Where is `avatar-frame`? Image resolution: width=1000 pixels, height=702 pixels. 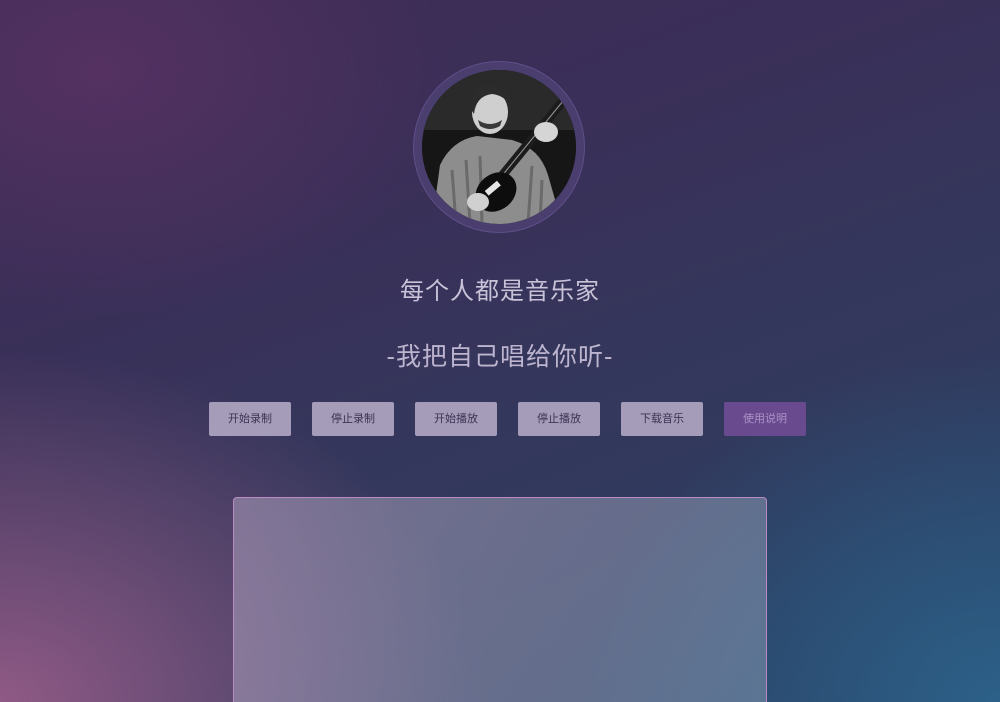 avatar-frame is located at coordinates (499, 147).